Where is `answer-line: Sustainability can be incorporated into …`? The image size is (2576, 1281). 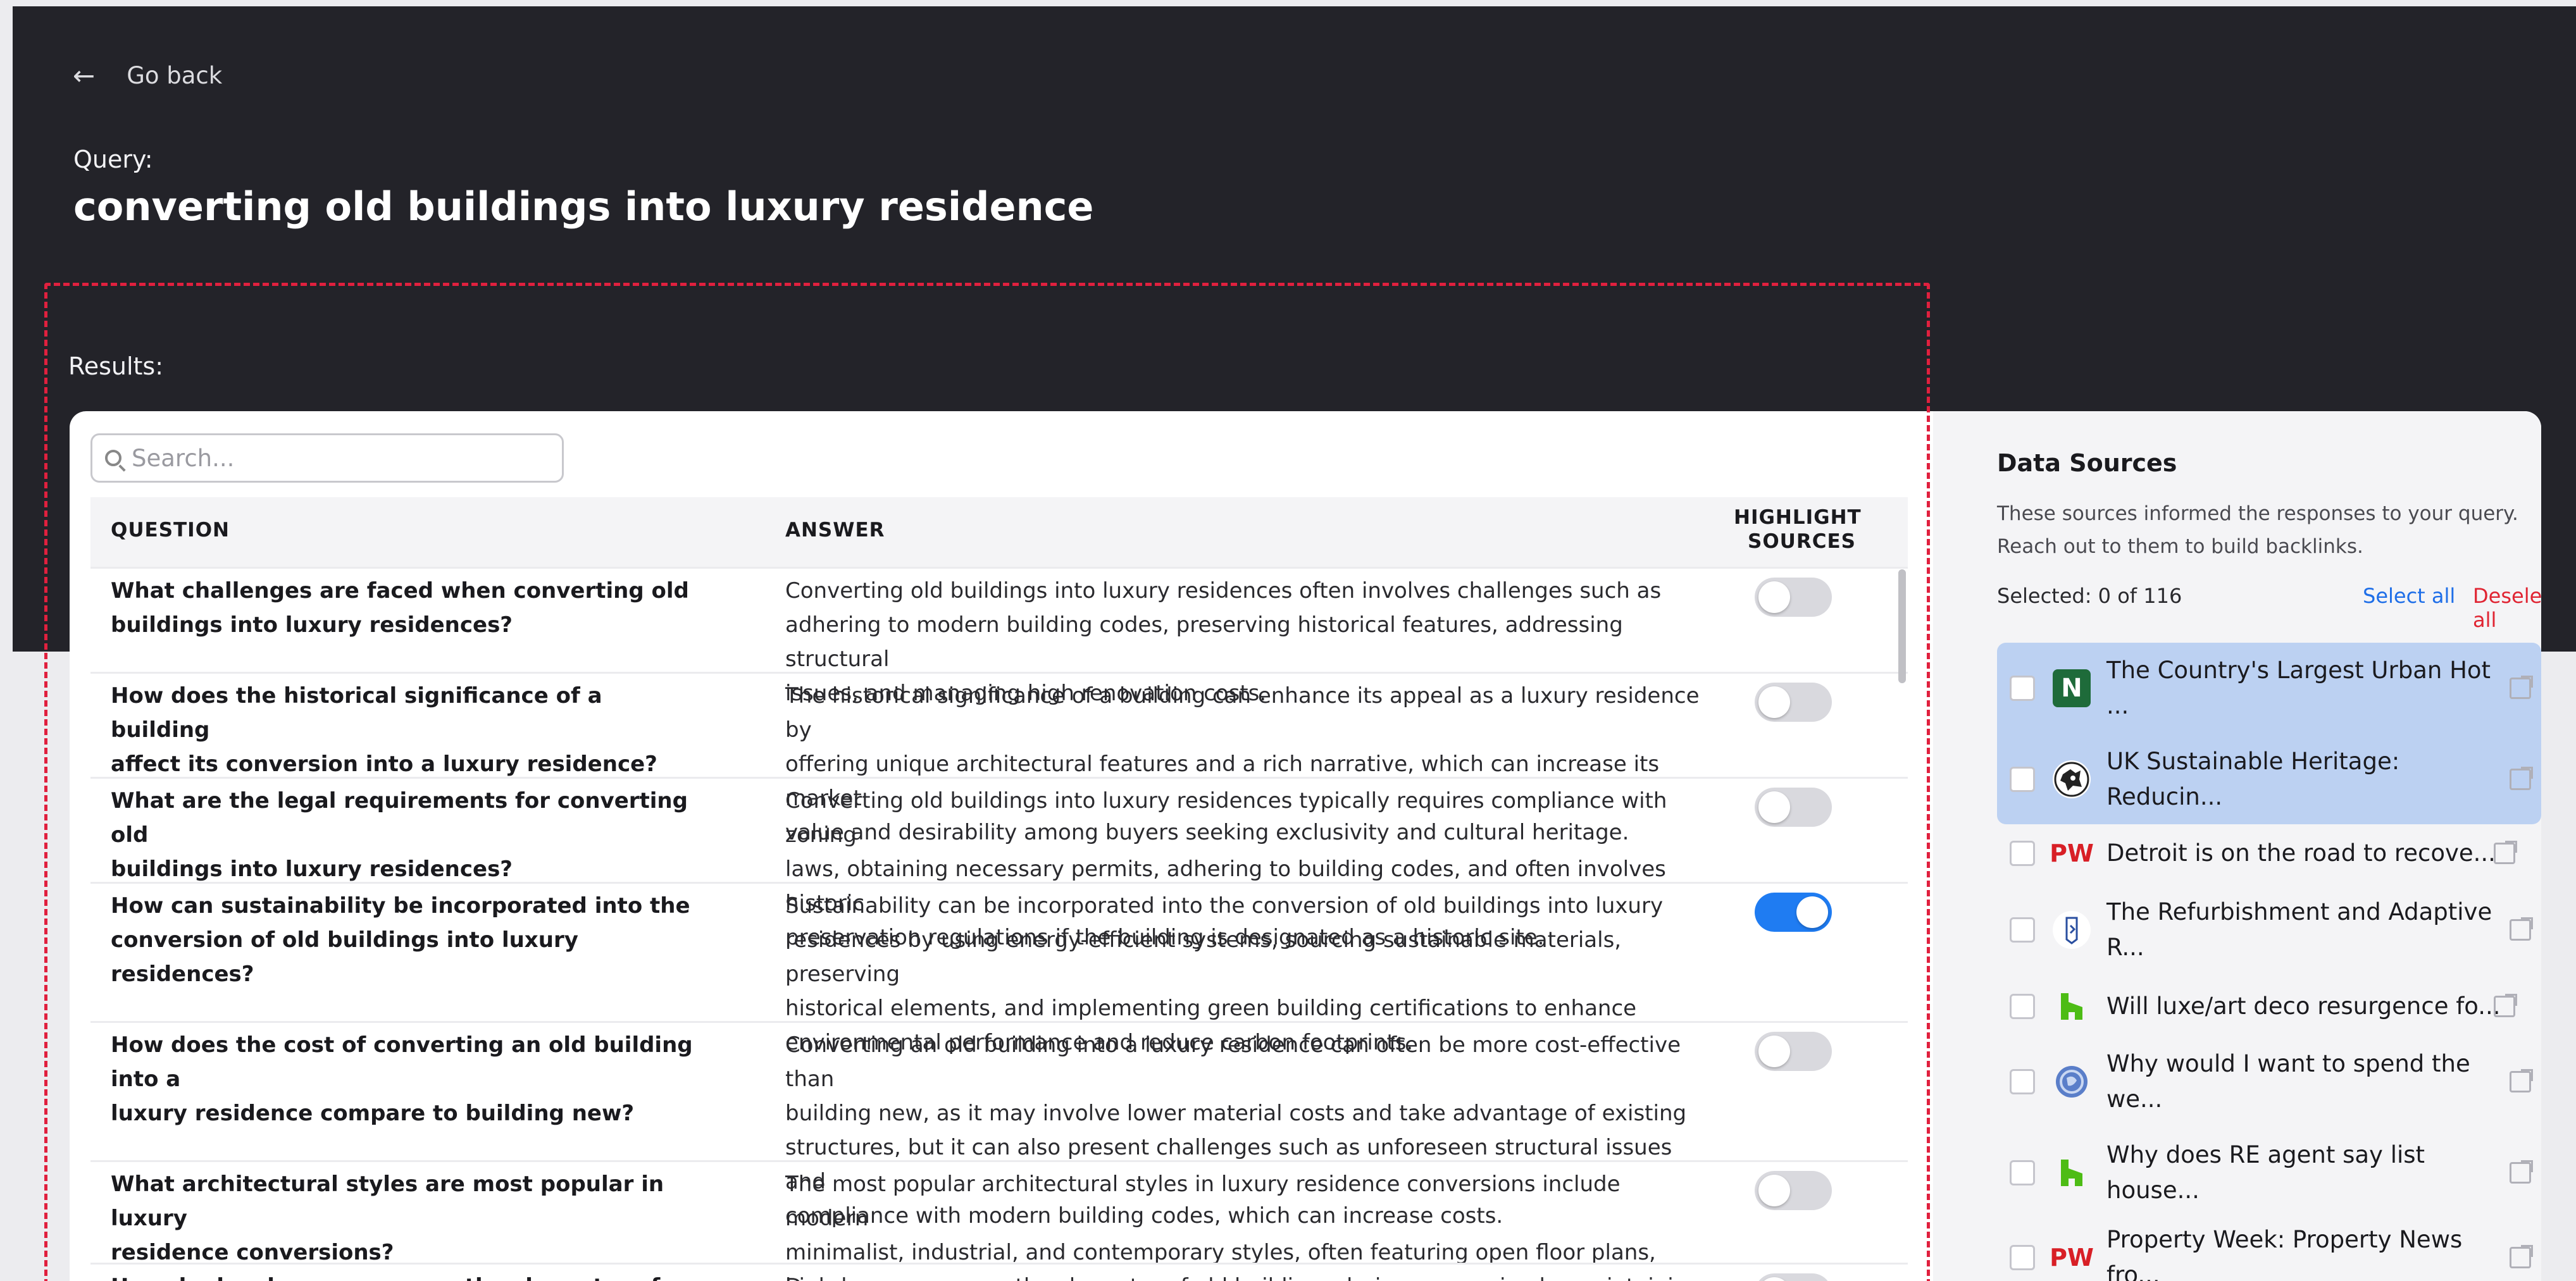
answer-line: Sustainability can be incorporated into … is located at coordinates (1224, 906).